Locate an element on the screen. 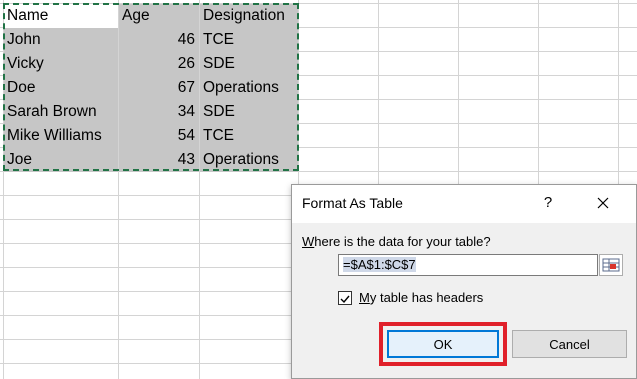 This screenshot has height=379, width=637. cell-b4: 67 is located at coordinates (159, 88).